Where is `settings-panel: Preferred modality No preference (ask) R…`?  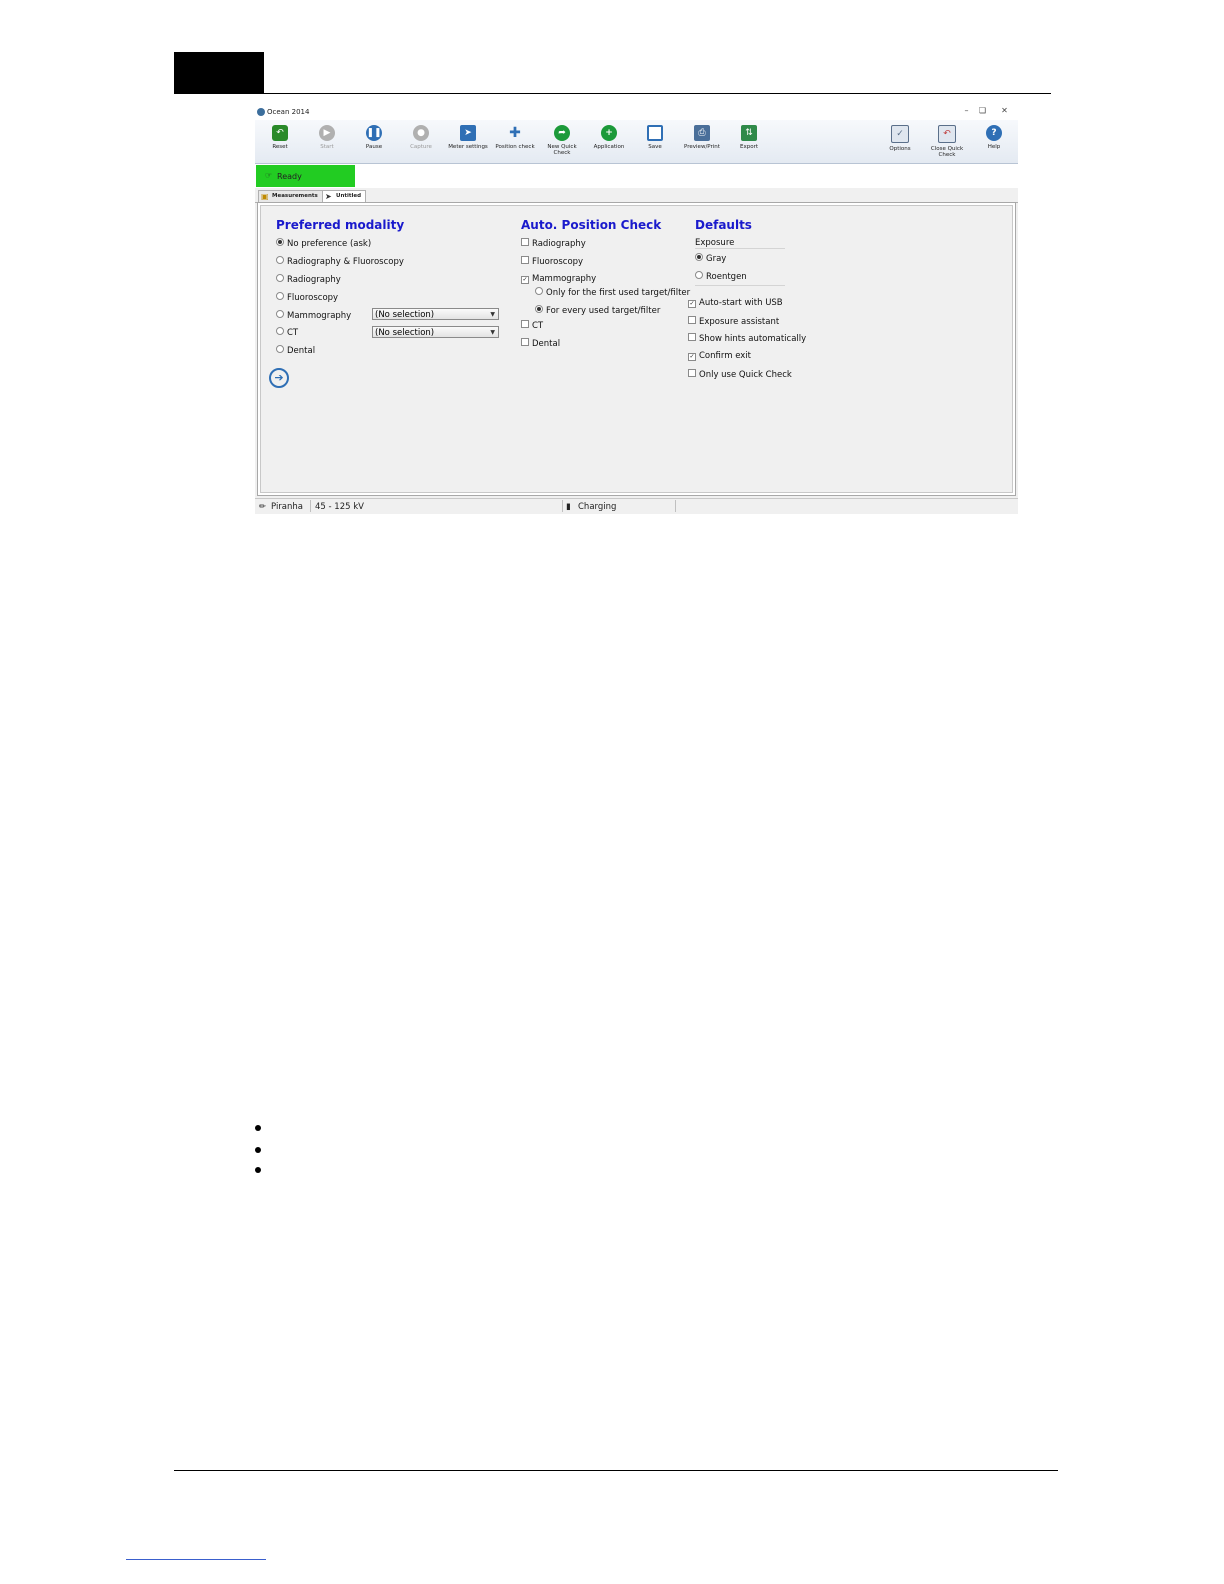
settings-panel: Preferred modality No preference (ask) R… is located at coordinates (636, 349).